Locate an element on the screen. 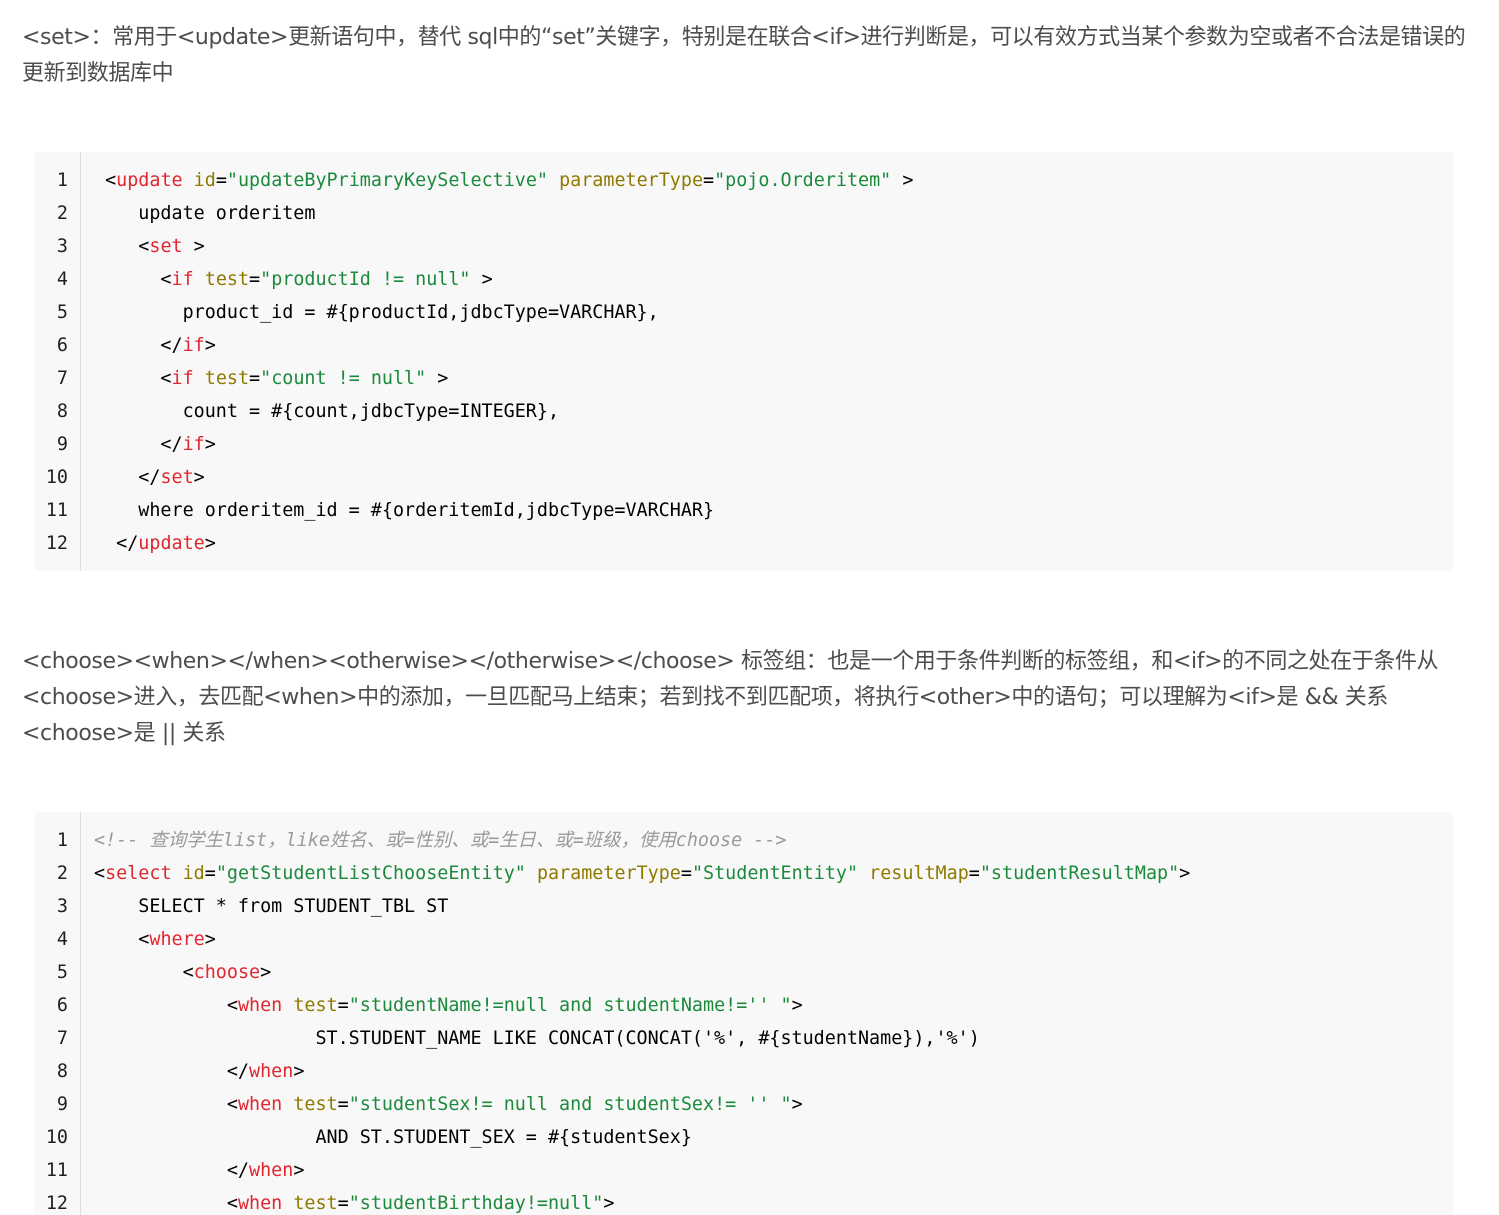 The image size is (1499, 1215). code-text: <where> is located at coordinates (155, 939).